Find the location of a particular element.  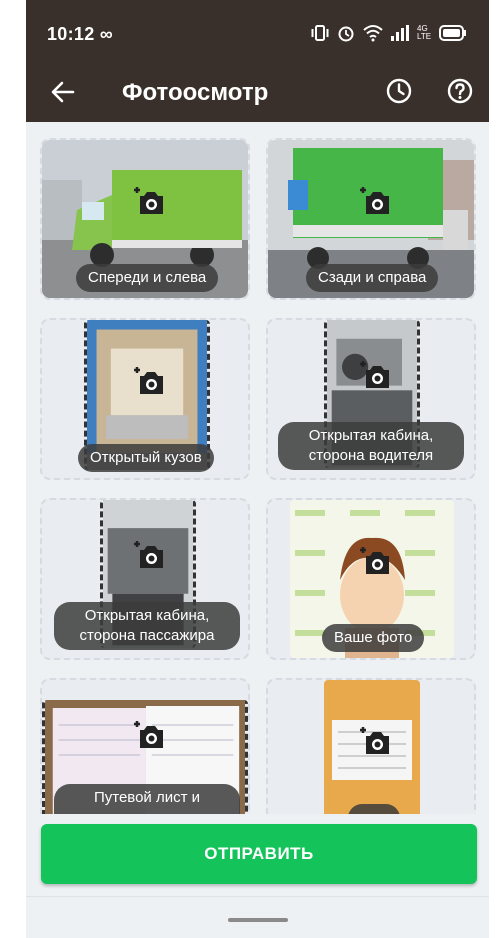

photo-label: Открытая кабина, сторона пассажира is located at coordinates (147, 626).